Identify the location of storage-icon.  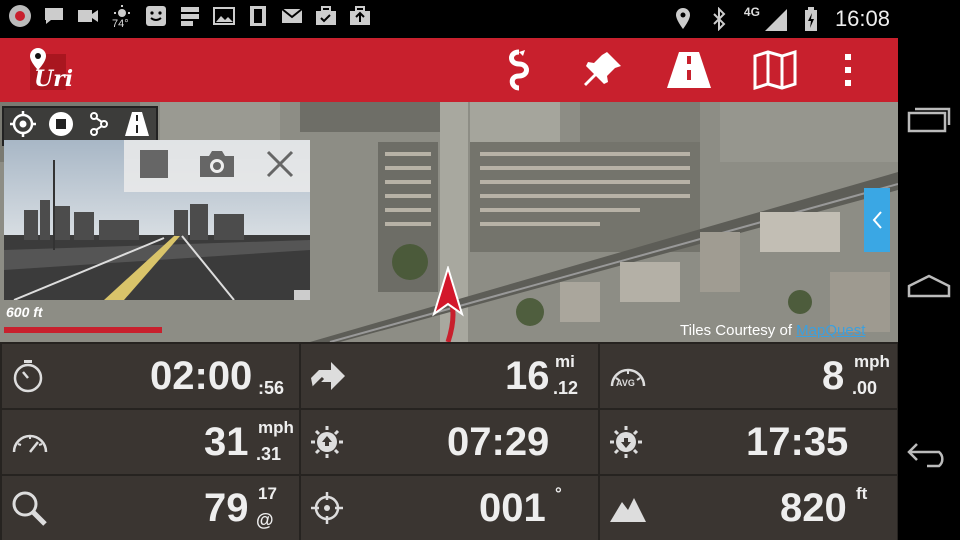
(190, 16).